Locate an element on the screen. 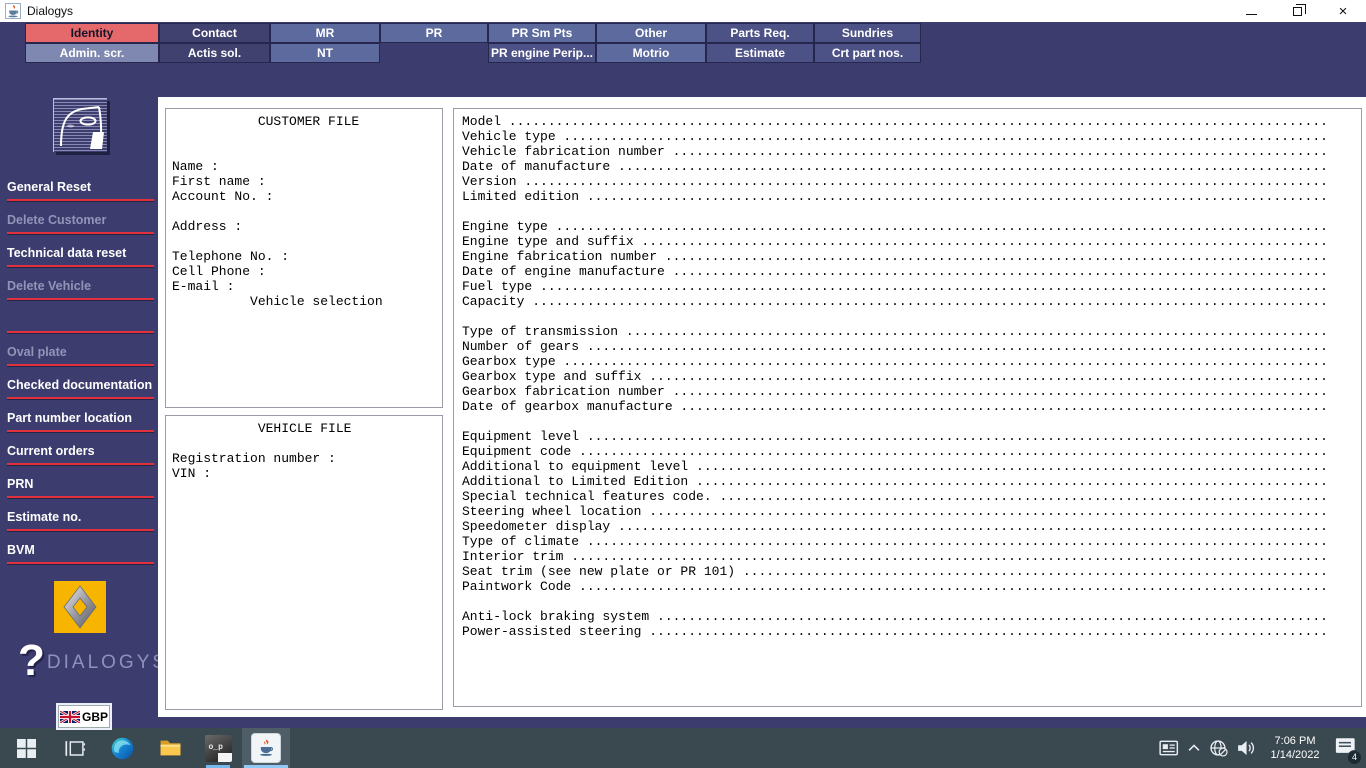  tab: Motrio is located at coordinates (651, 53).